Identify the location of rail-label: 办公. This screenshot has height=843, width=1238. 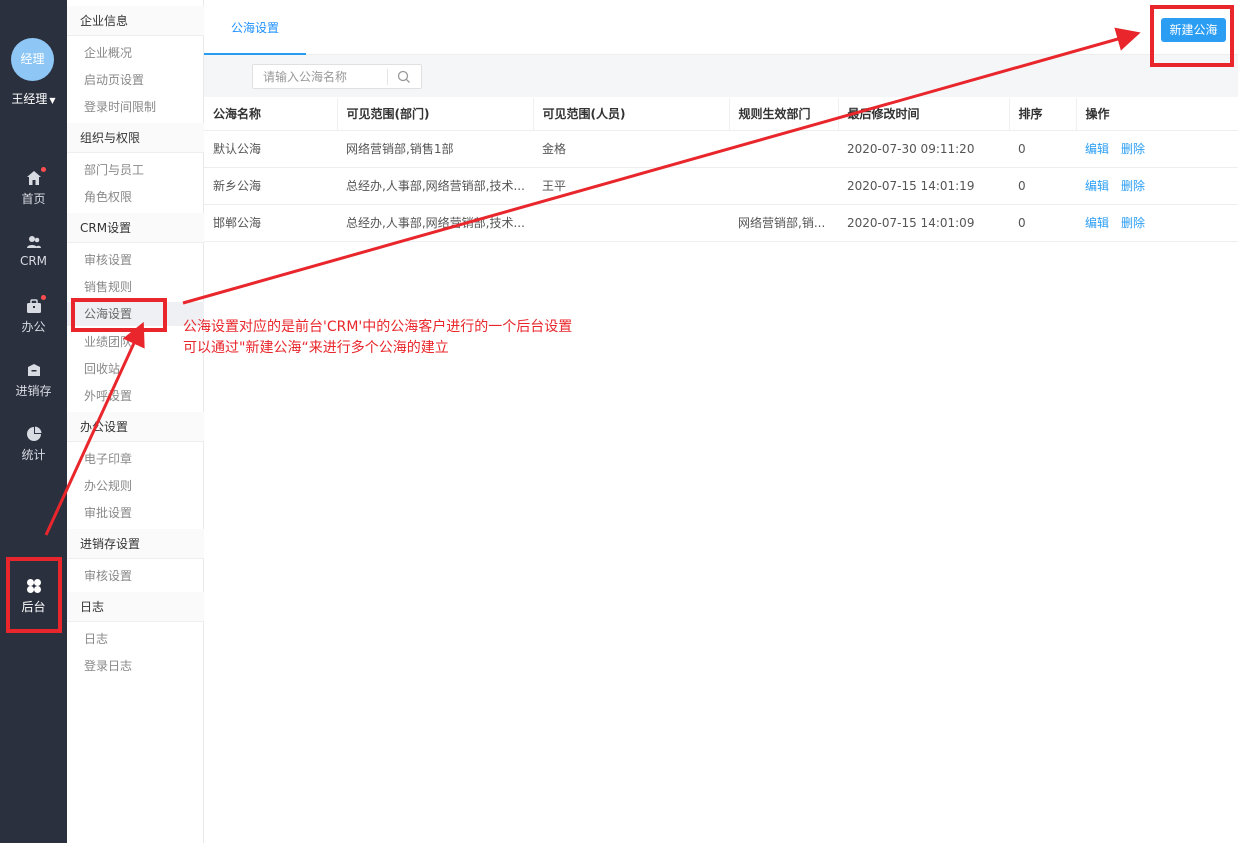
(33, 327).